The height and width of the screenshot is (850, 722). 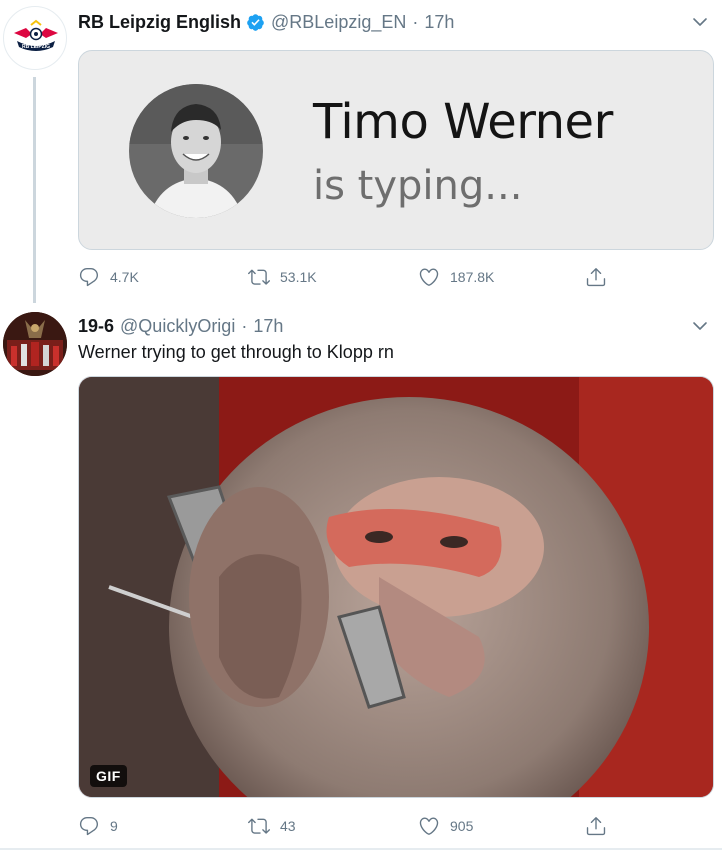 I want to click on quicklyorigi-avatar, so click(x=35, y=344).